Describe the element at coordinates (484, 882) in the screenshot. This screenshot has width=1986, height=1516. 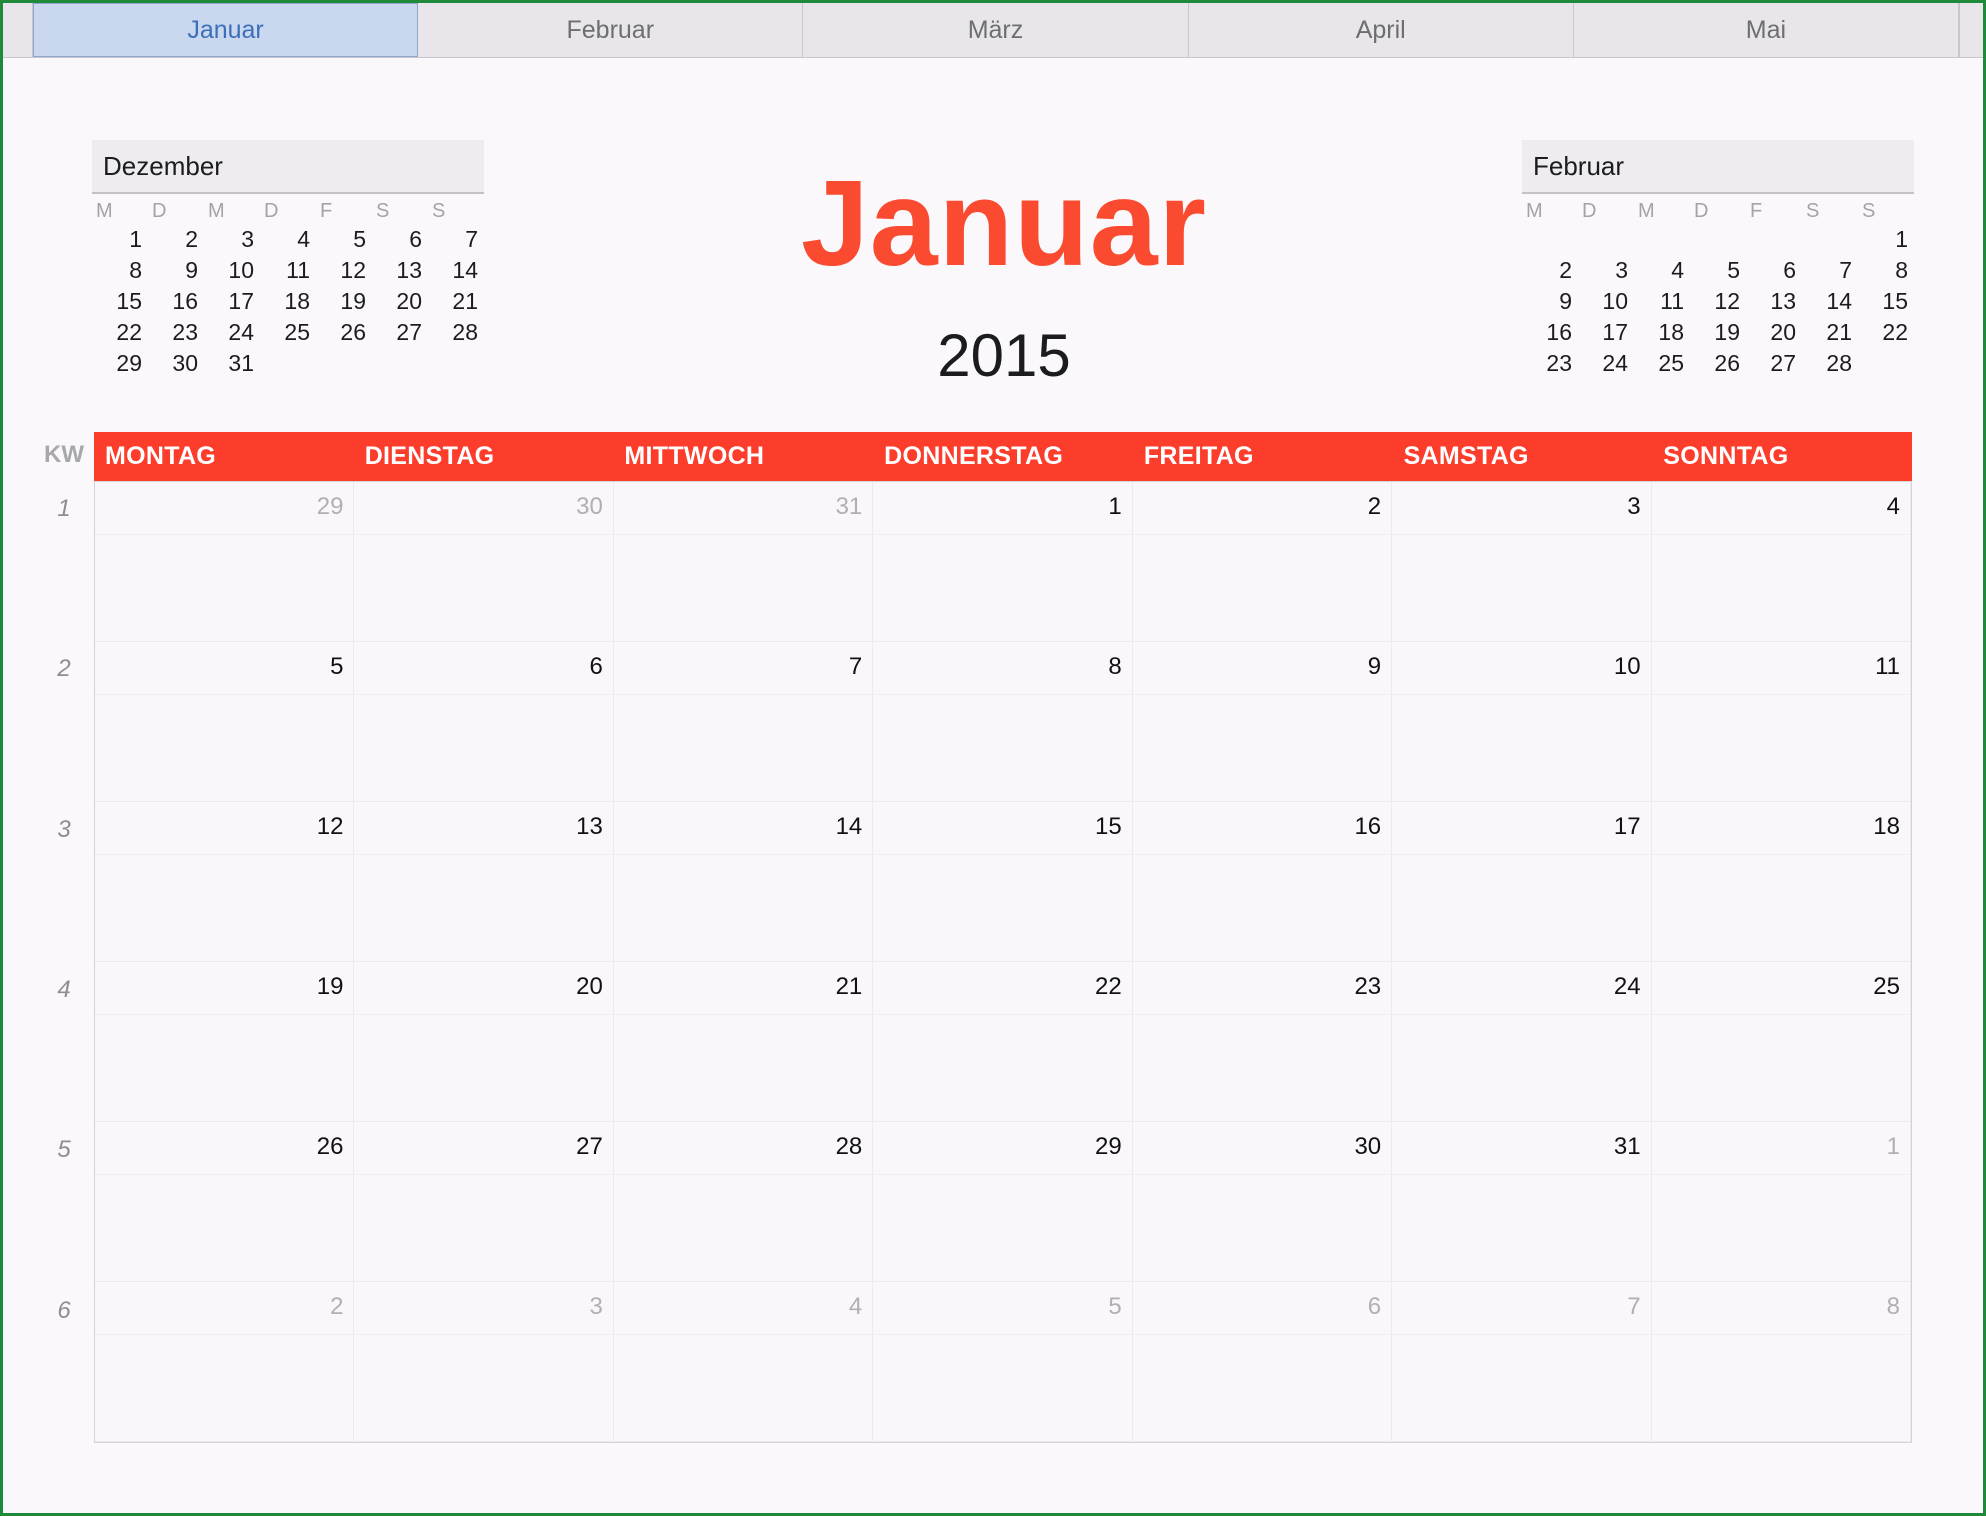
I see `day-cell: 13` at that location.